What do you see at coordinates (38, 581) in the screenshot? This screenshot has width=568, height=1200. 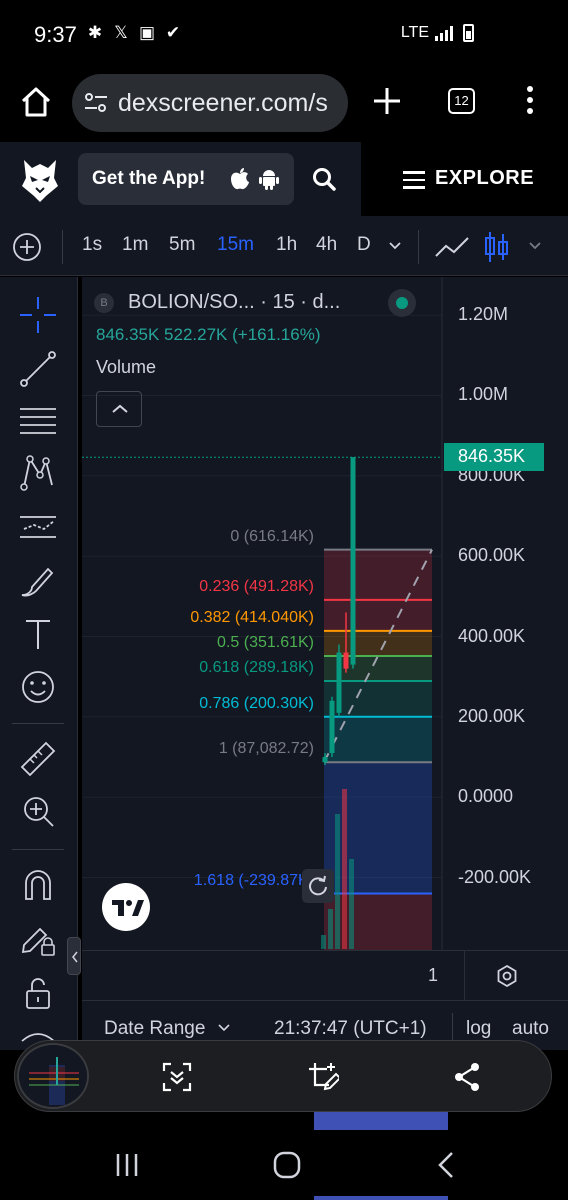 I see `brush-icon` at bounding box center [38, 581].